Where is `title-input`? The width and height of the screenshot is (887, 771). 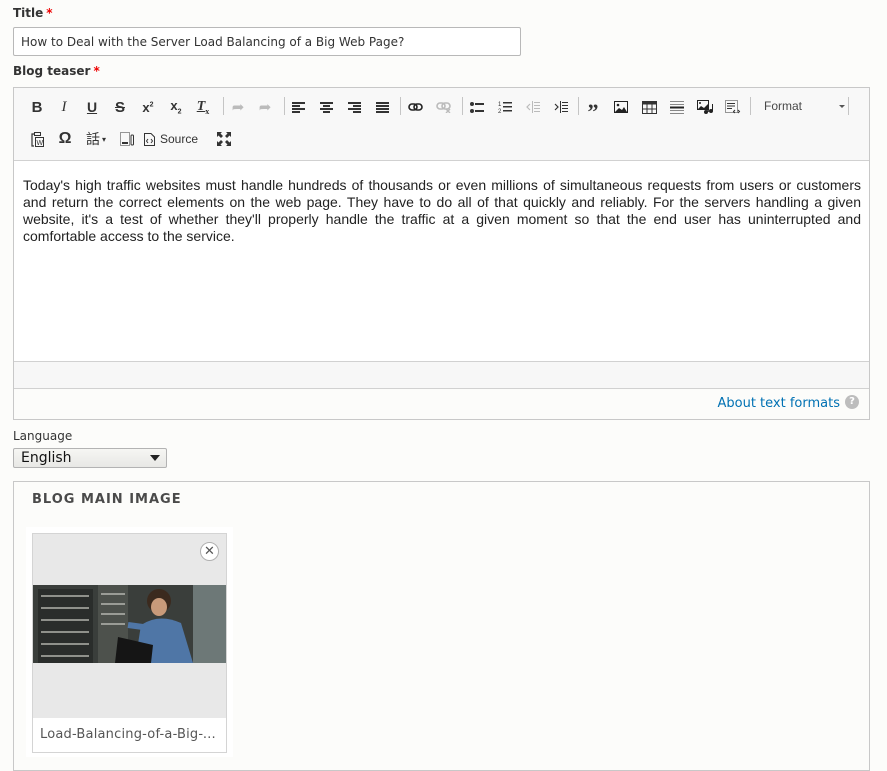
title-input is located at coordinates (267, 41).